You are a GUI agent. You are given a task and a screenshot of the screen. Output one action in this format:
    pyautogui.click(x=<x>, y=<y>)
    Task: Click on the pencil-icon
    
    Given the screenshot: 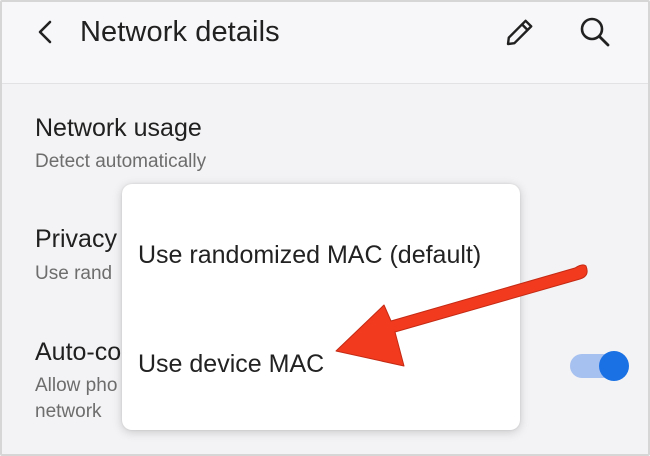 What is the action you would take?
    pyautogui.click(x=519, y=32)
    